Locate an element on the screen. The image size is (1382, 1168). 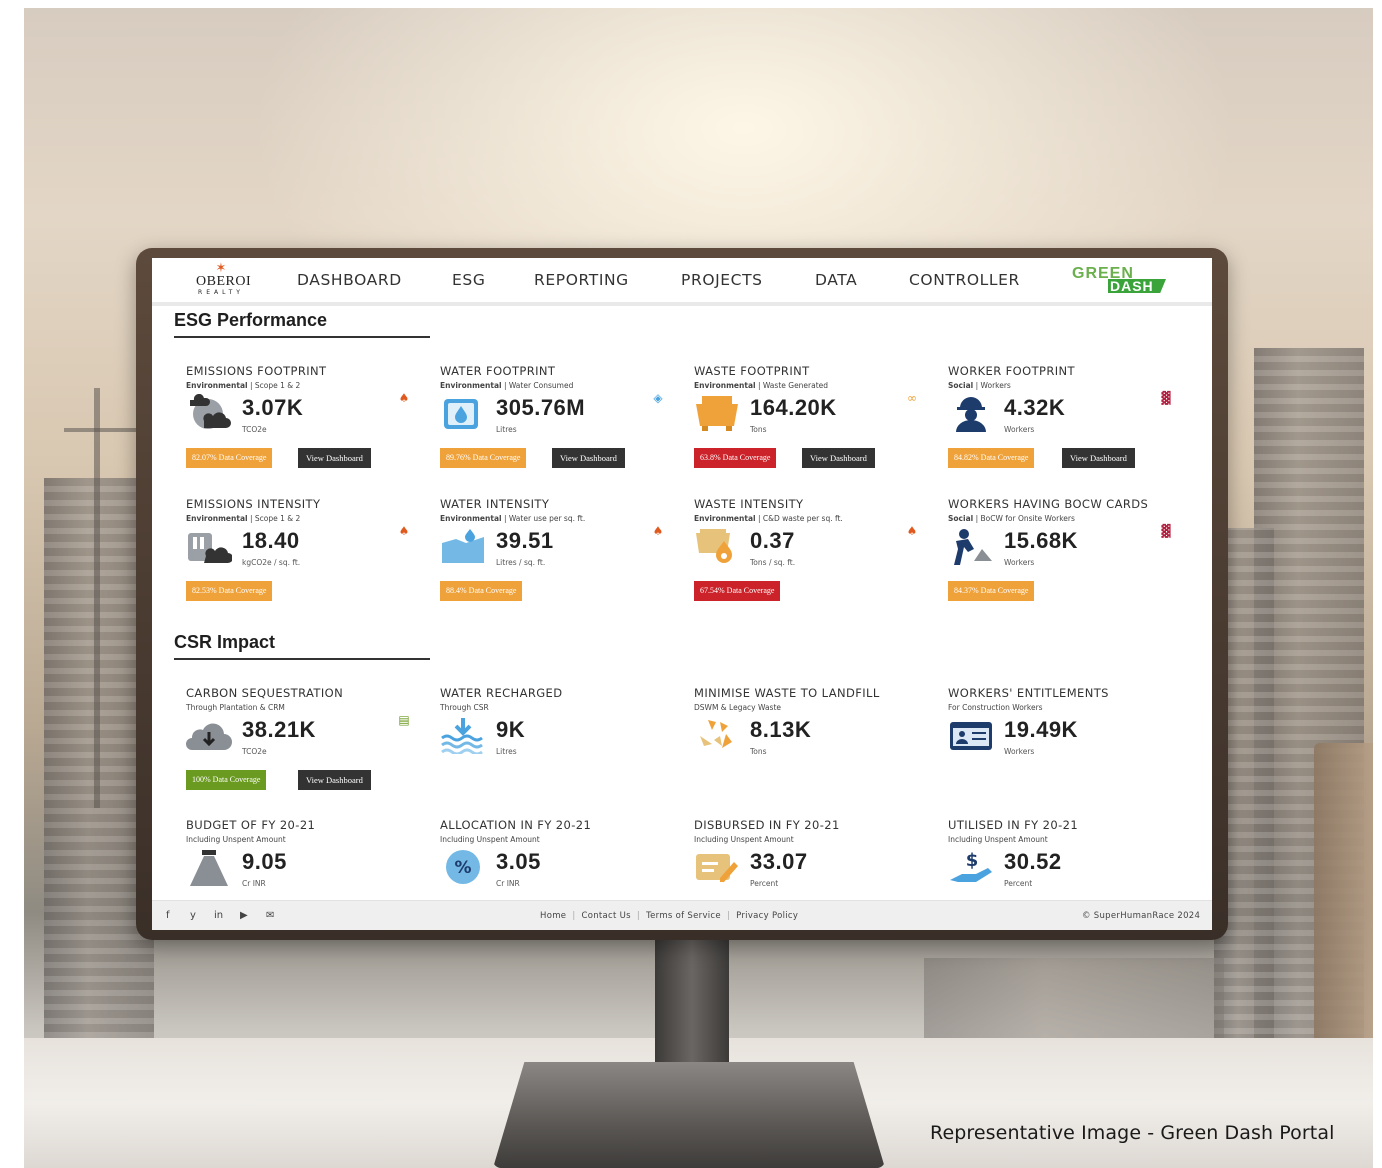
card-value: 15.68K is located at coordinates (1041, 540).